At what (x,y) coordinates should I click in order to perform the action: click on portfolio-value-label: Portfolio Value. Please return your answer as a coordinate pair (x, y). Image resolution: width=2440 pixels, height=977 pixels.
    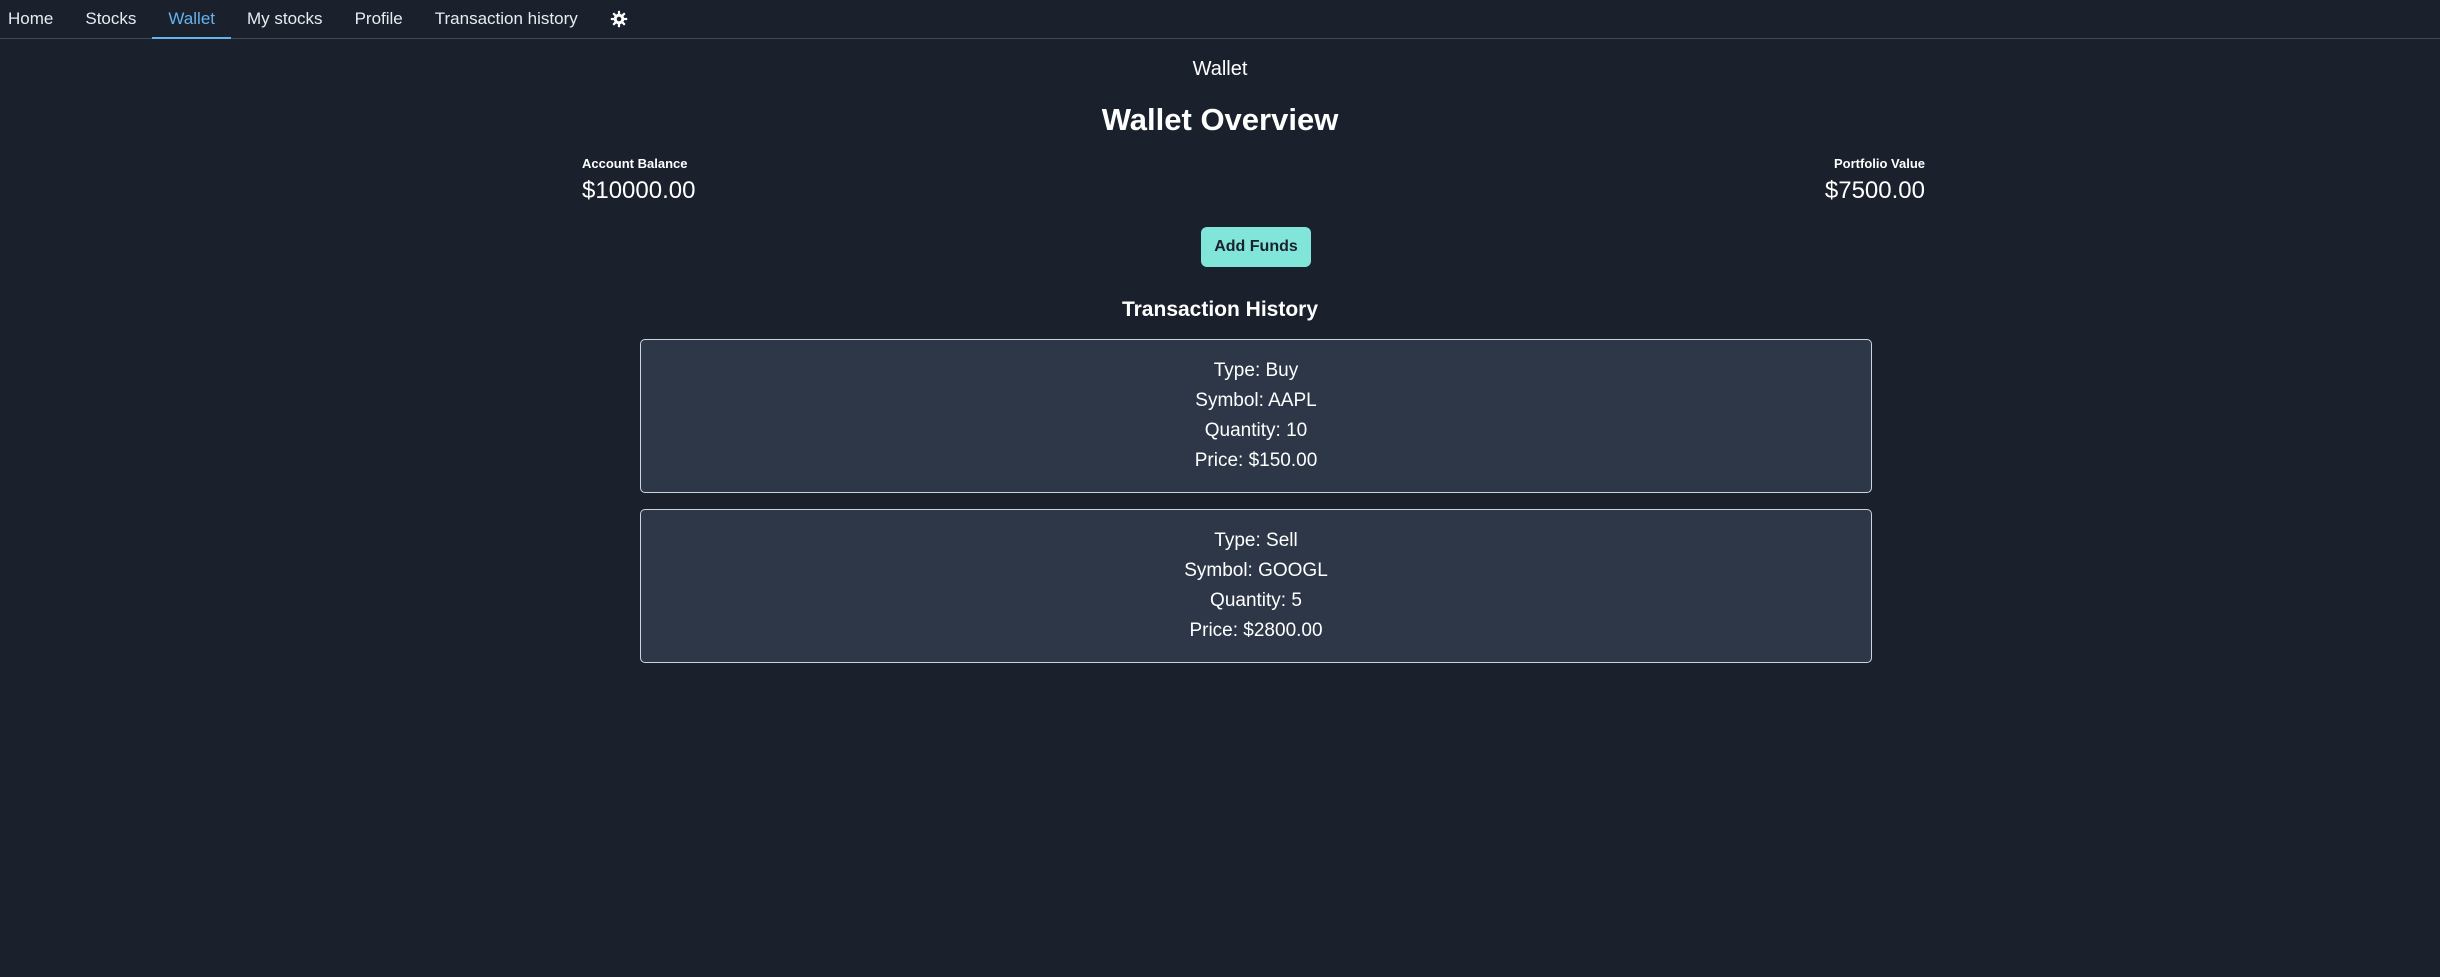
    Looking at the image, I should click on (1879, 163).